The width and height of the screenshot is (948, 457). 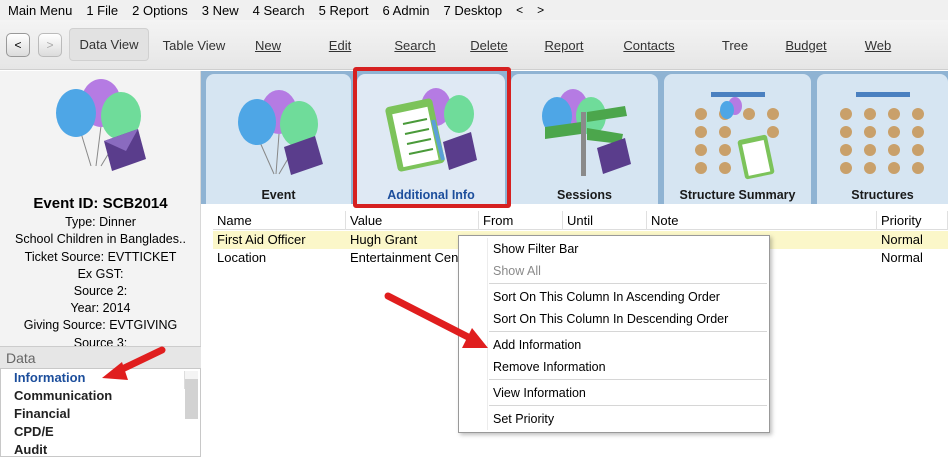 What do you see at coordinates (649, 45) in the screenshot?
I see `contacts-button: Contacts` at bounding box center [649, 45].